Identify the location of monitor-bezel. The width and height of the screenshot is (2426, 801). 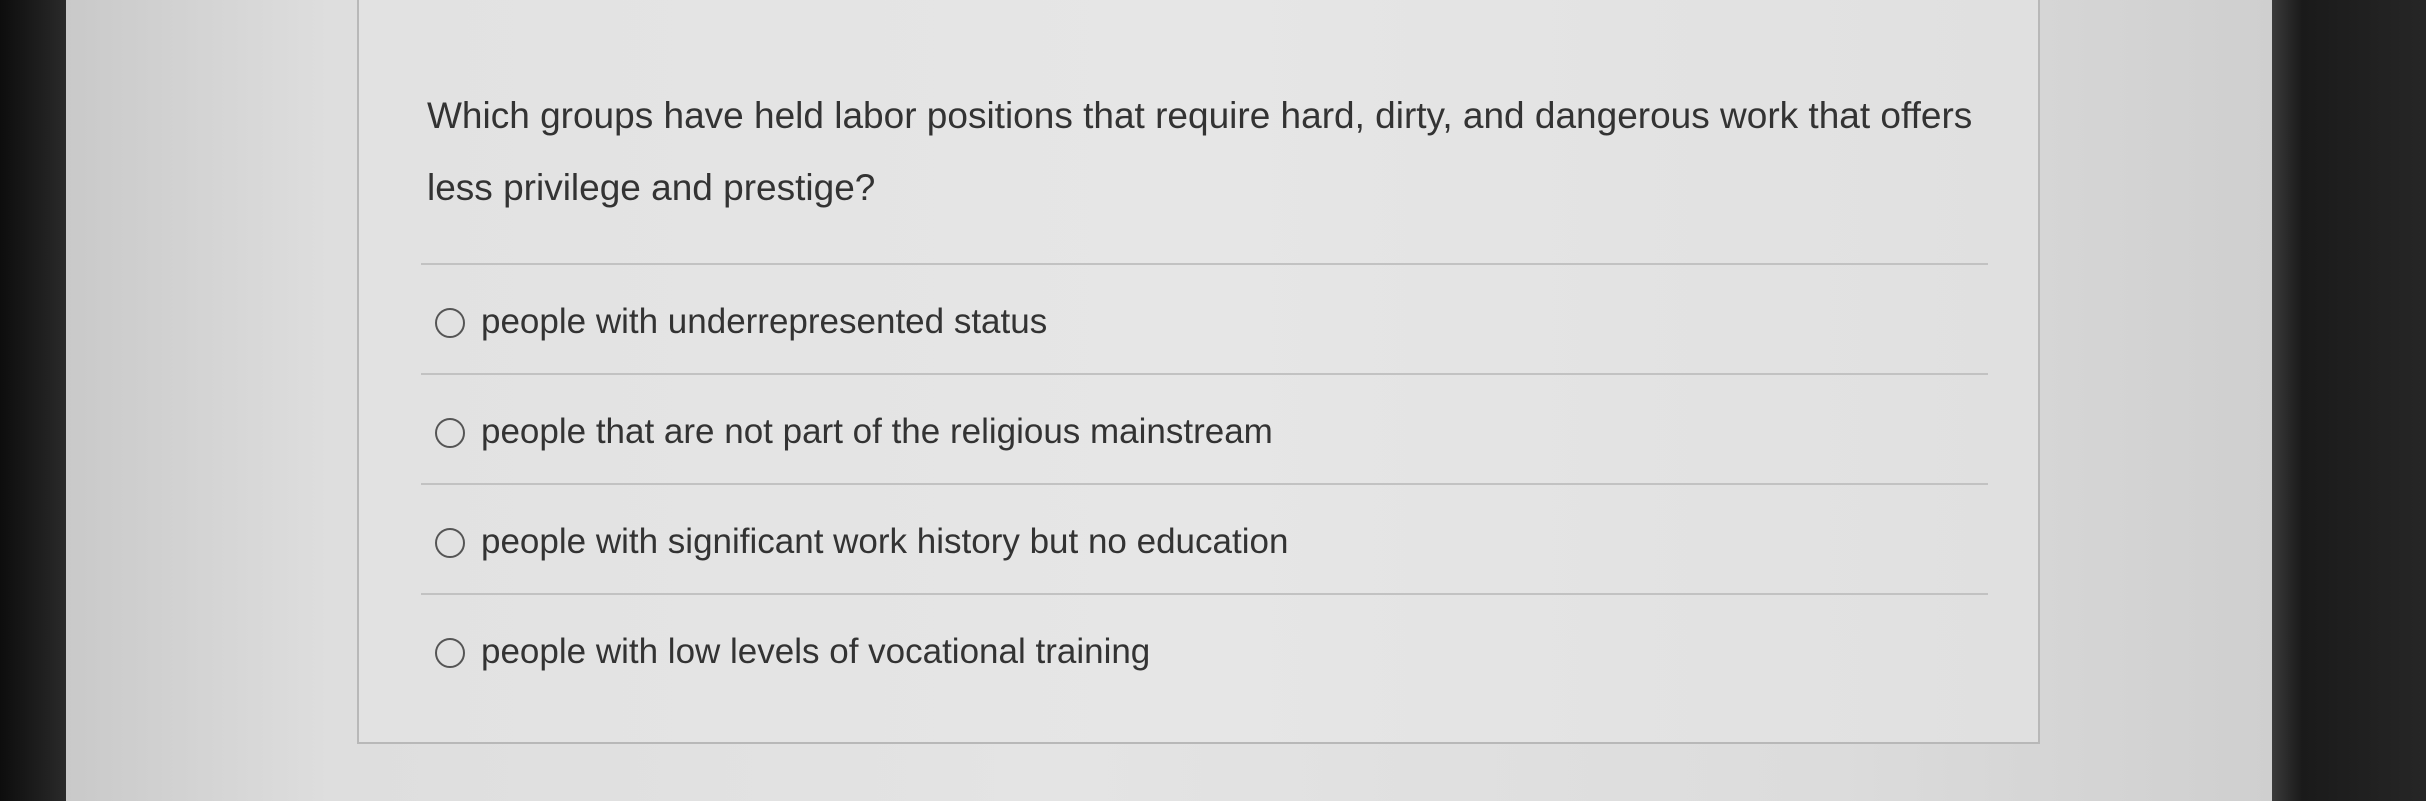
(2349, 400).